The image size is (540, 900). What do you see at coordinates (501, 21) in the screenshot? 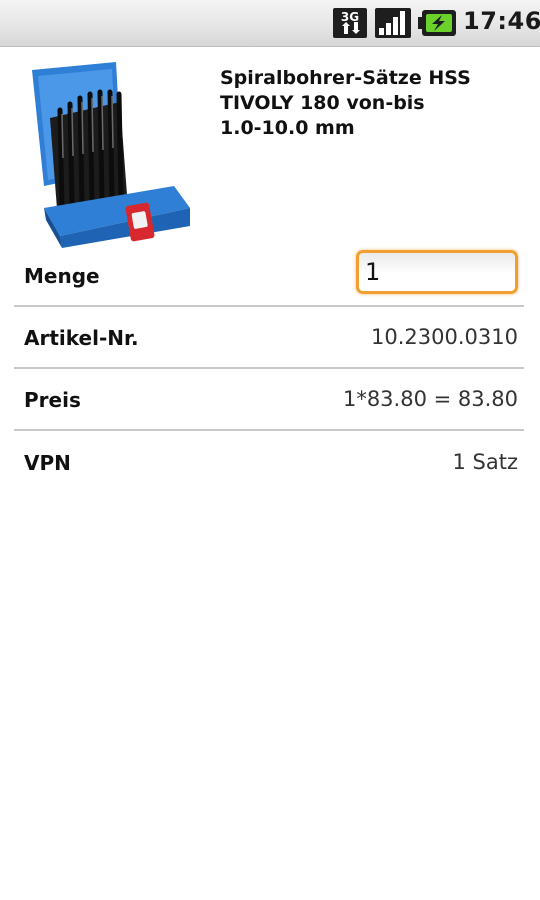
I see `clock: 17:46` at bounding box center [501, 21].